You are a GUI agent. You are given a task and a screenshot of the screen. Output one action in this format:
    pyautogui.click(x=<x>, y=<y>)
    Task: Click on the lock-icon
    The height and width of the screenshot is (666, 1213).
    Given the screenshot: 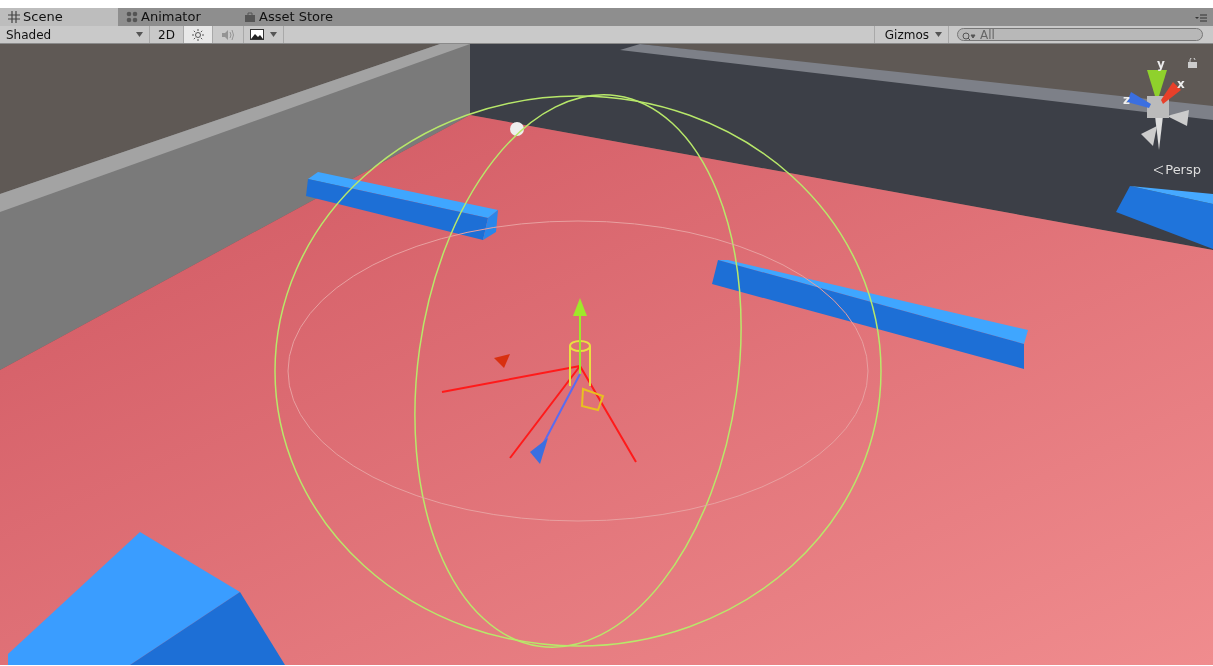 What is the action you would take?
    pyautogui.click(x=1192, y=63)
    